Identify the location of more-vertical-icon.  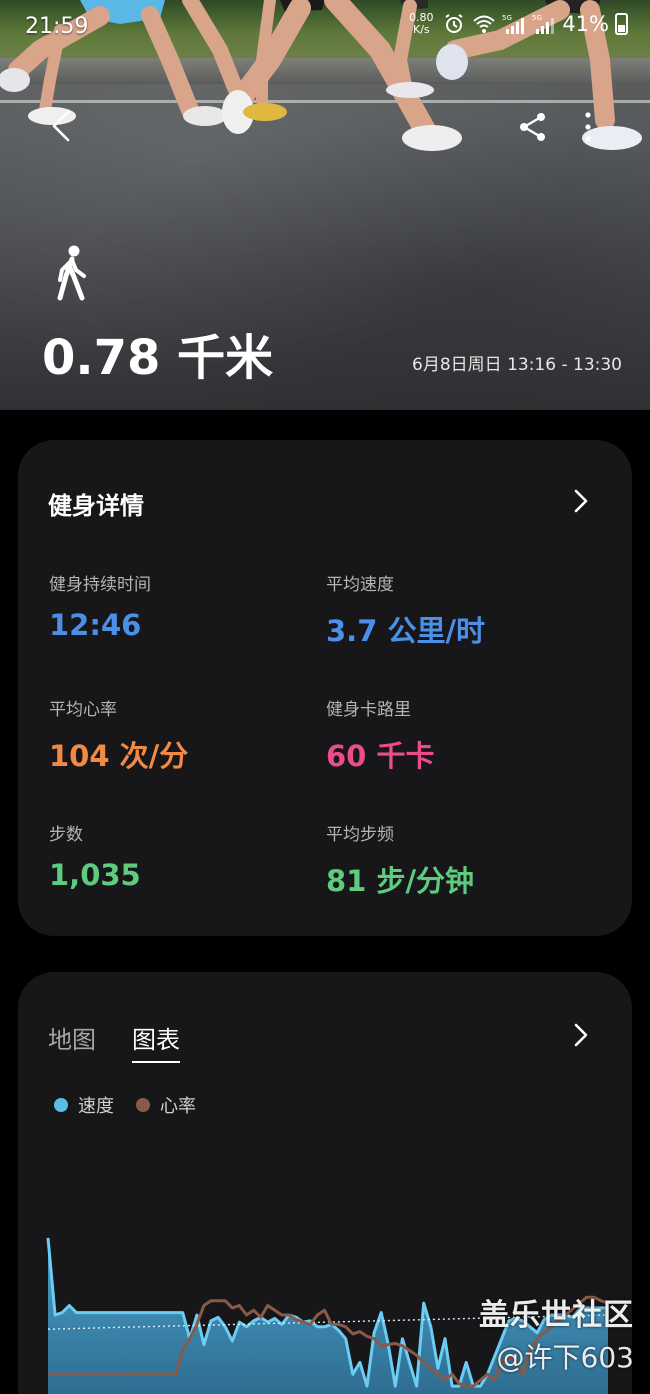
(588, 127).